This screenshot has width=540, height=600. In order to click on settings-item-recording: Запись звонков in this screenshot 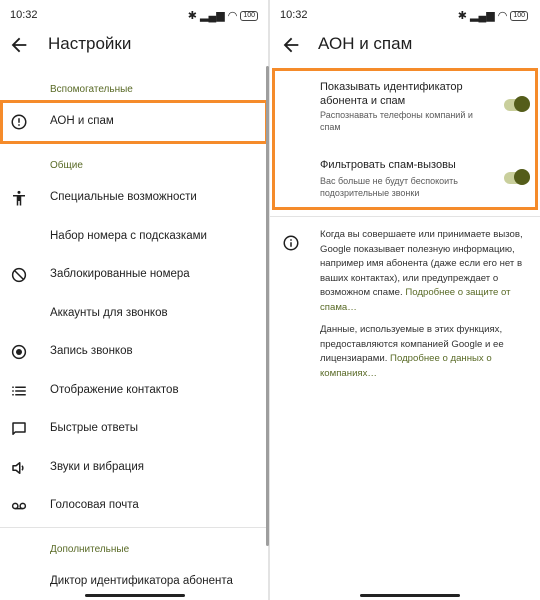, I will do `click(133, 352)`.